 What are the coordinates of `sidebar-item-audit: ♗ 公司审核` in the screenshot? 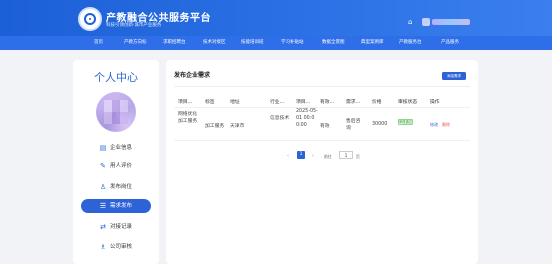 It's located at (116, 247).